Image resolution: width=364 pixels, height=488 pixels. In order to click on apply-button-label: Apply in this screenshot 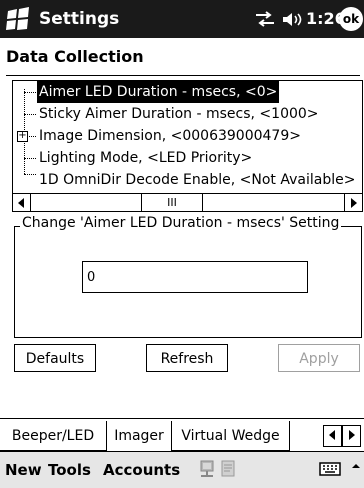, I will do `click(319, 359)`.